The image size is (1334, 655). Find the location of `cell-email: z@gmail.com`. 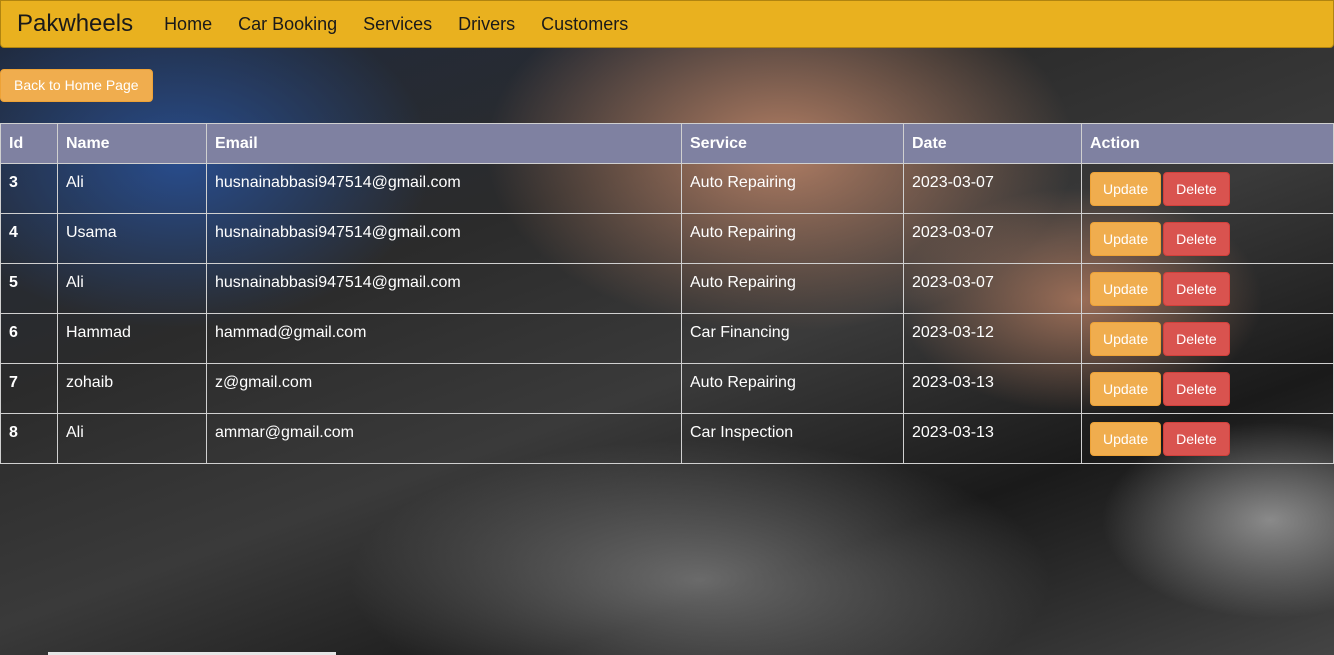

cell-email: z@gmail.com is located at coordinates (444, 388).